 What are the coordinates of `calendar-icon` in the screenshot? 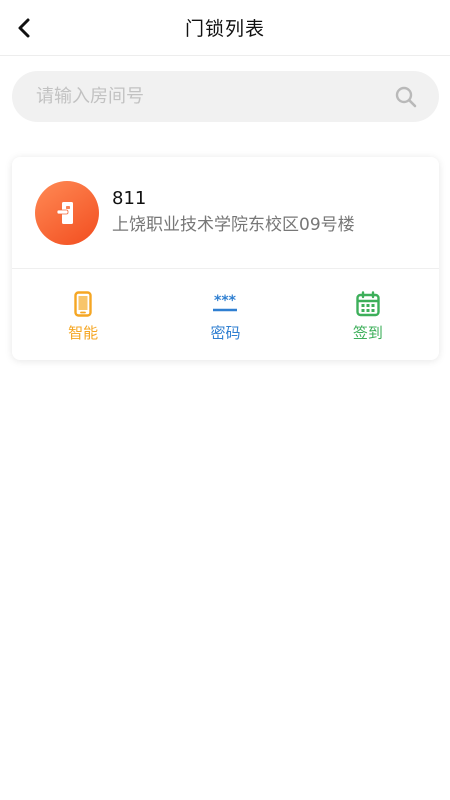 It's located at (368, 304).